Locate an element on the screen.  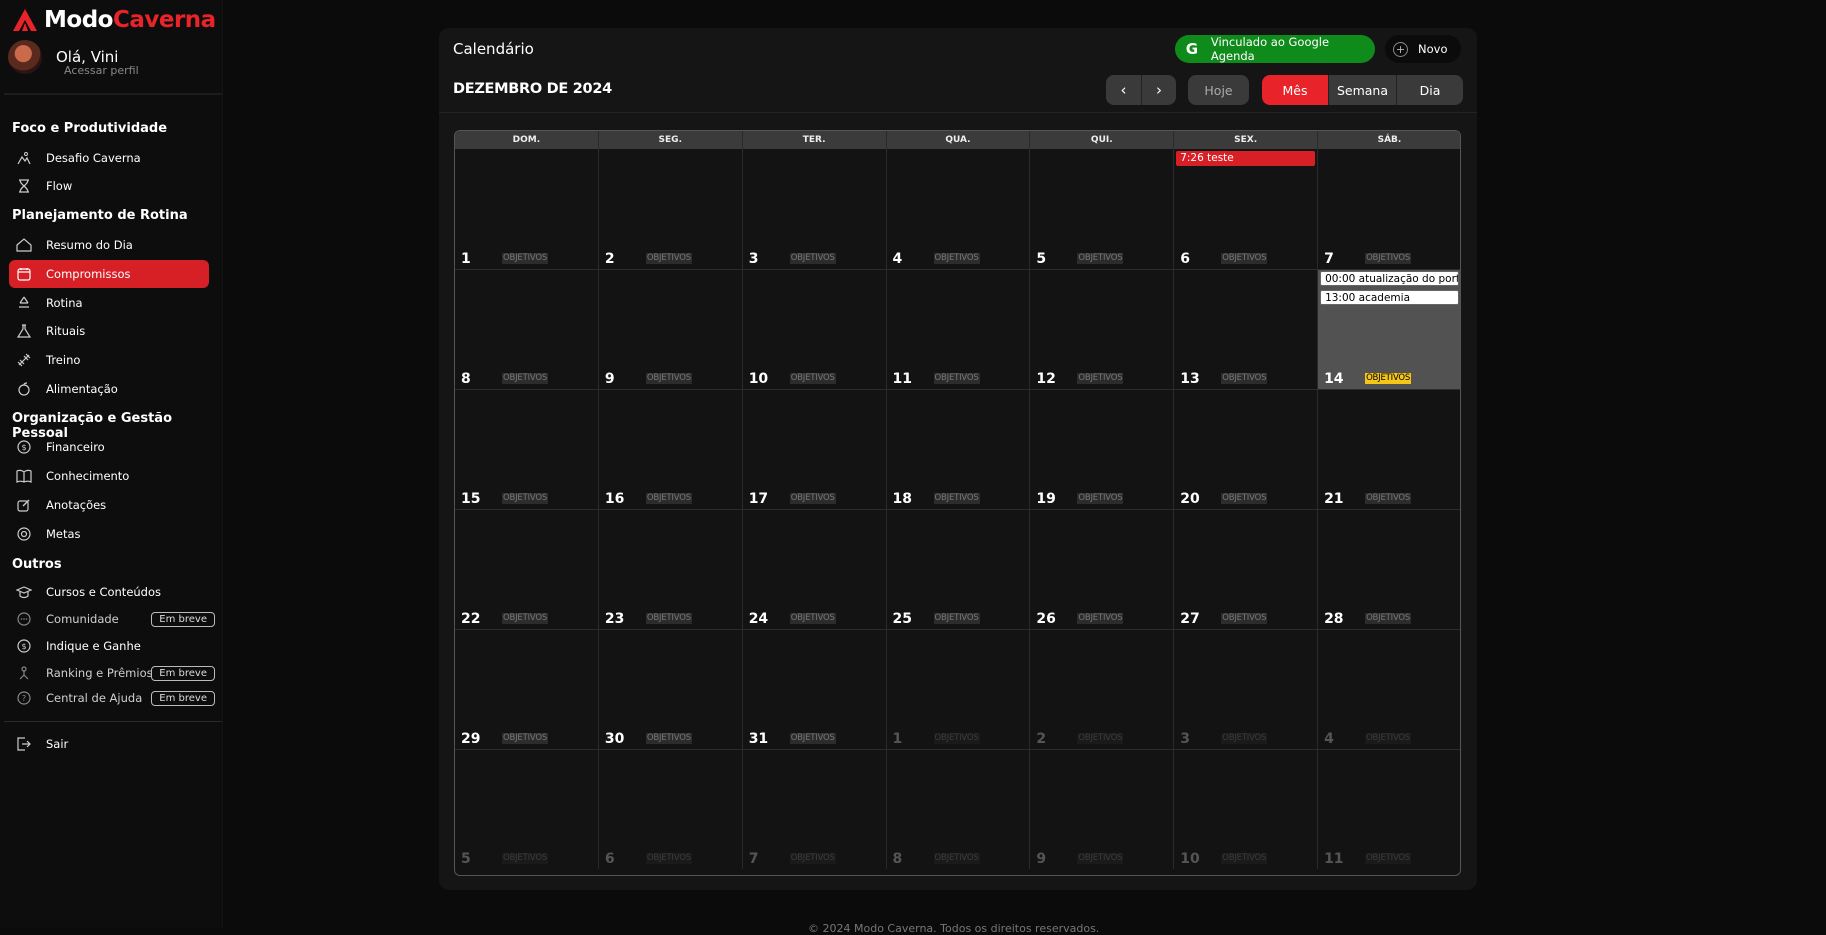
calendar-day-cell: 12 OBJETIVOS is located at coordinates (1102, 329).